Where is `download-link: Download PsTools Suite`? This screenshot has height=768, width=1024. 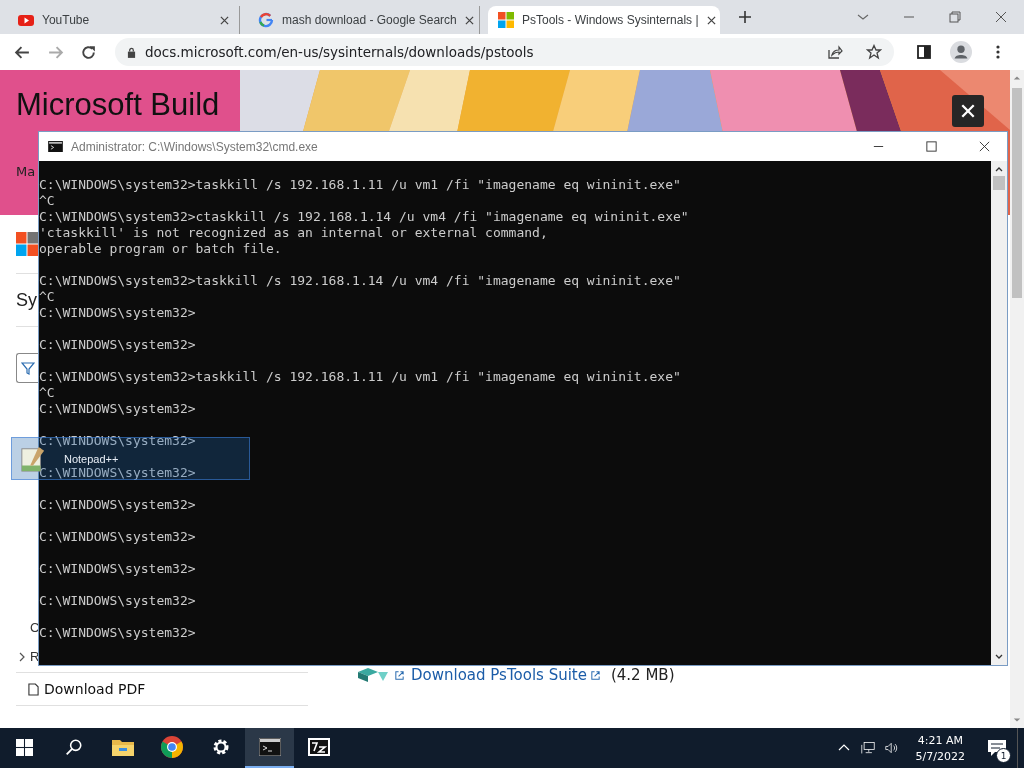
download-link: Download PsTools Suite is located at coordinates (506, 675).